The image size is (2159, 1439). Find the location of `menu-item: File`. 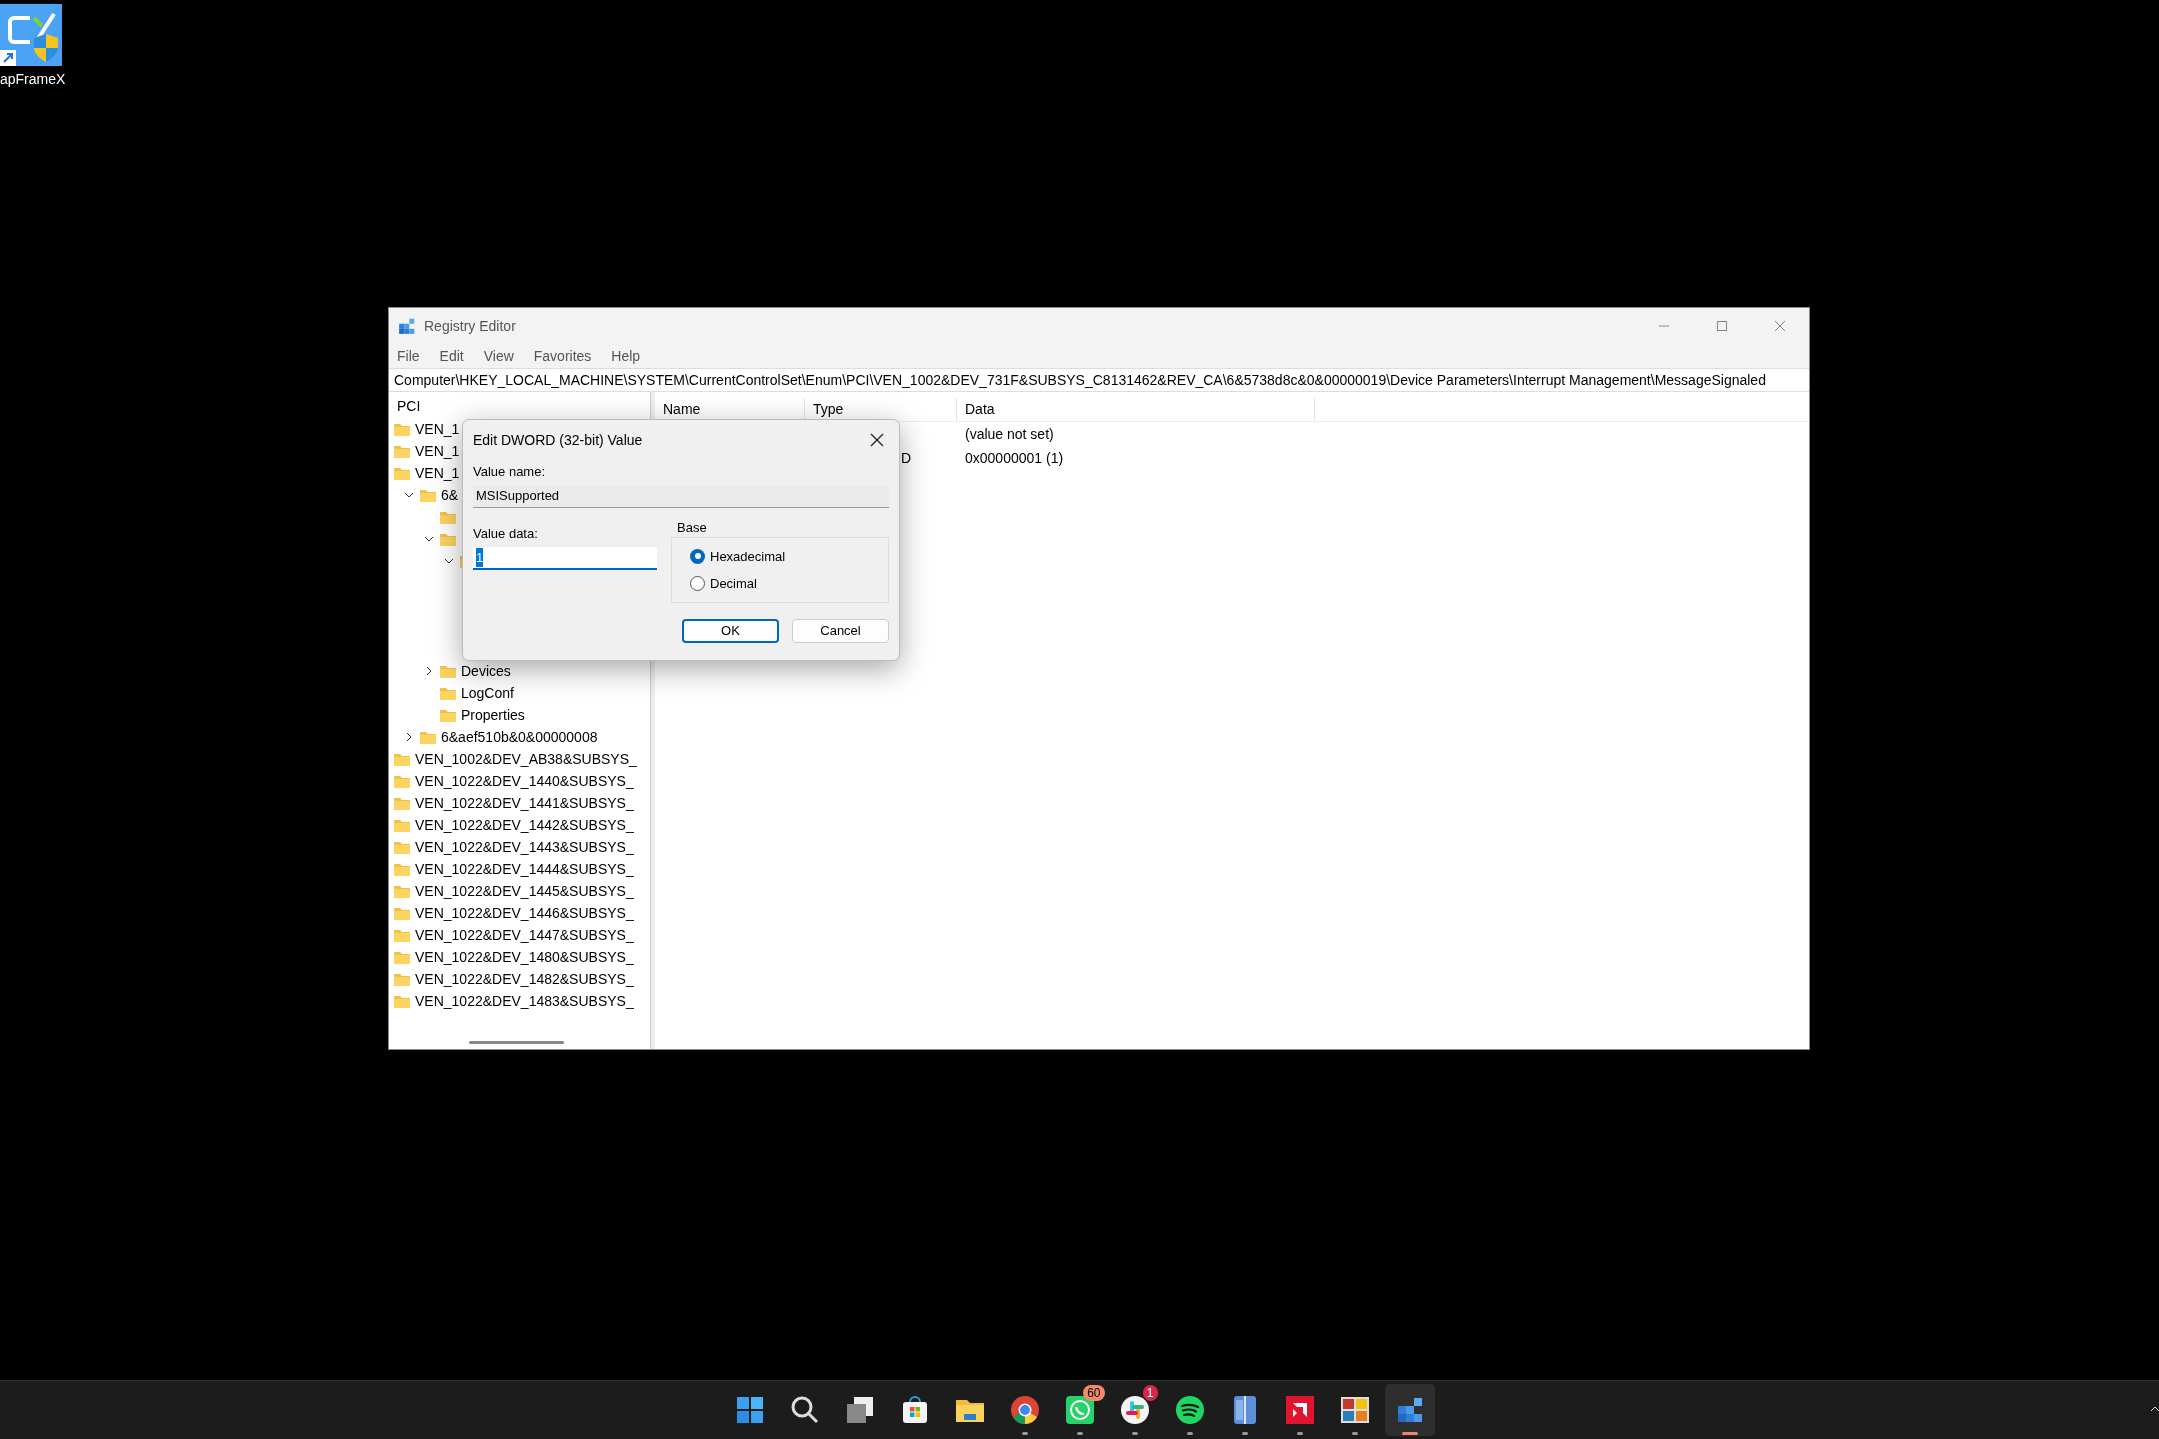

menu-item: File is located at coordinates (408, 356).